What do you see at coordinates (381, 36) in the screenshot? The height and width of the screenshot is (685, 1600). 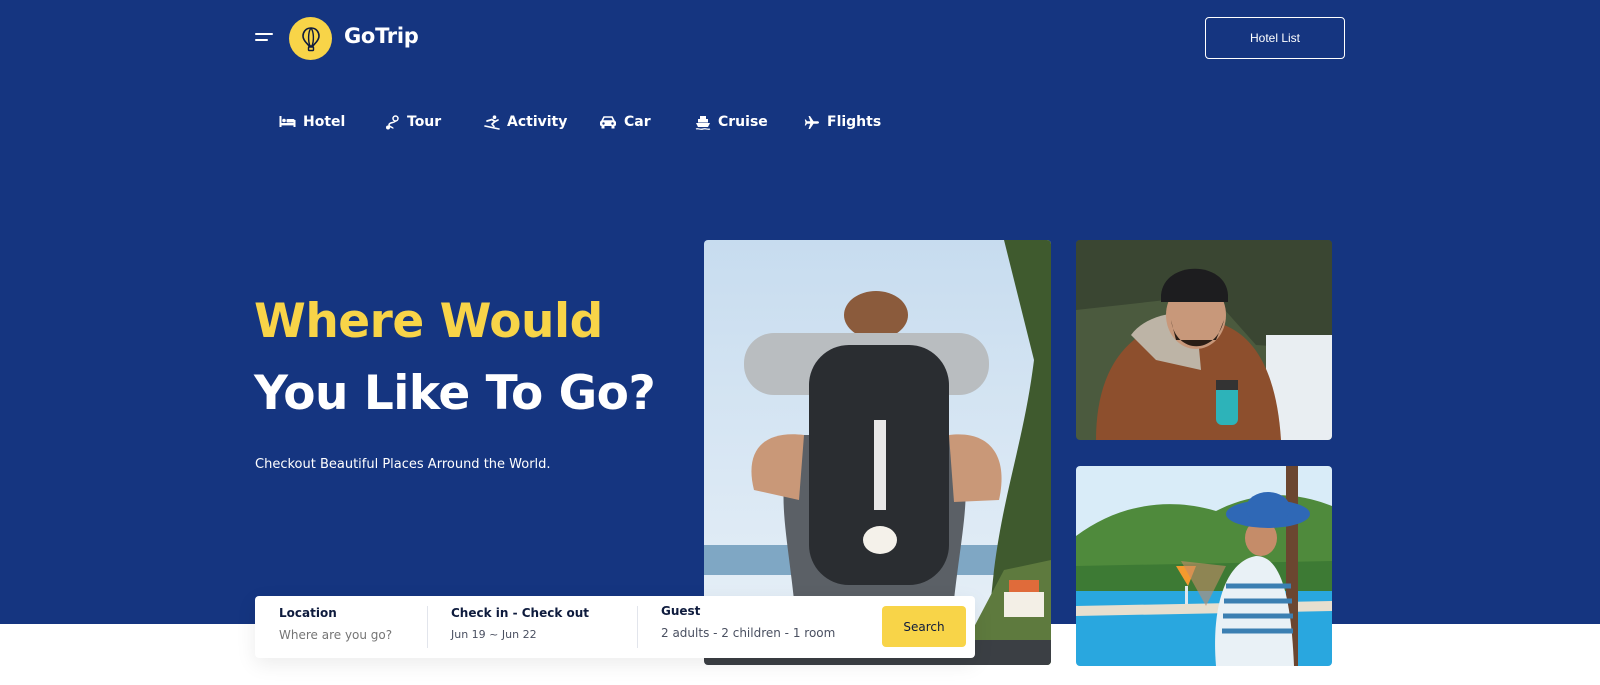 I see `logo-text: GoTrip` at bounding box center [381, 36].